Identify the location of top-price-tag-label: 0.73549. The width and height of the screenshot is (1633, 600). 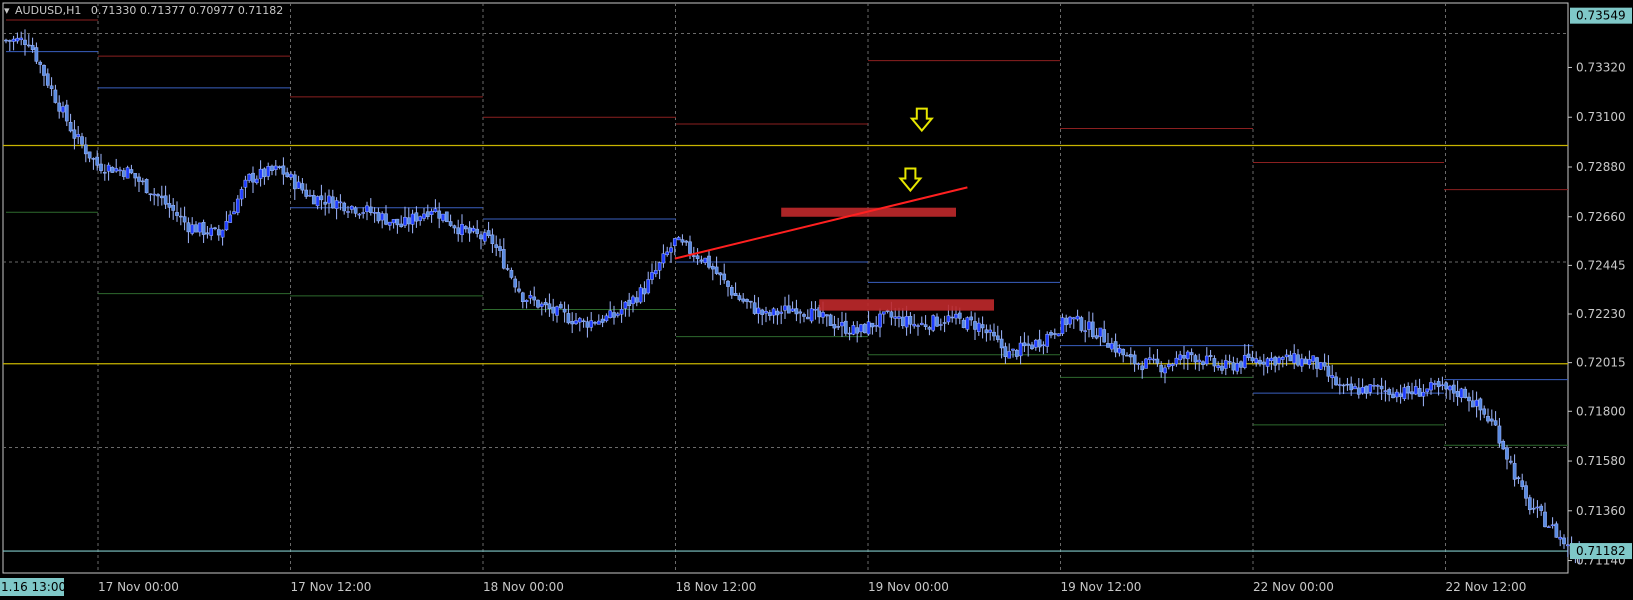
(1601, 16).